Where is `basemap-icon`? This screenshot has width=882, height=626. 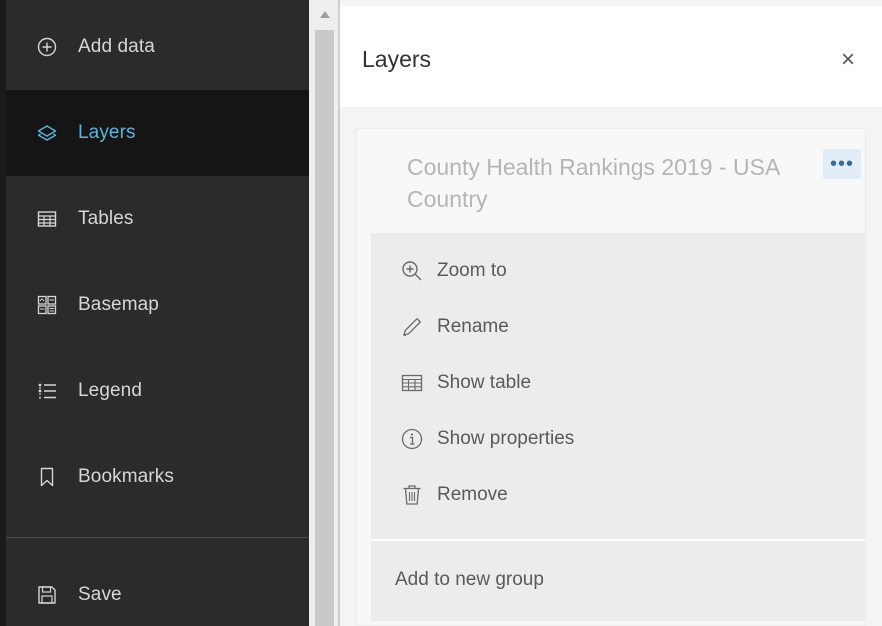 basemap-icon is located at coordinates (47, 305).